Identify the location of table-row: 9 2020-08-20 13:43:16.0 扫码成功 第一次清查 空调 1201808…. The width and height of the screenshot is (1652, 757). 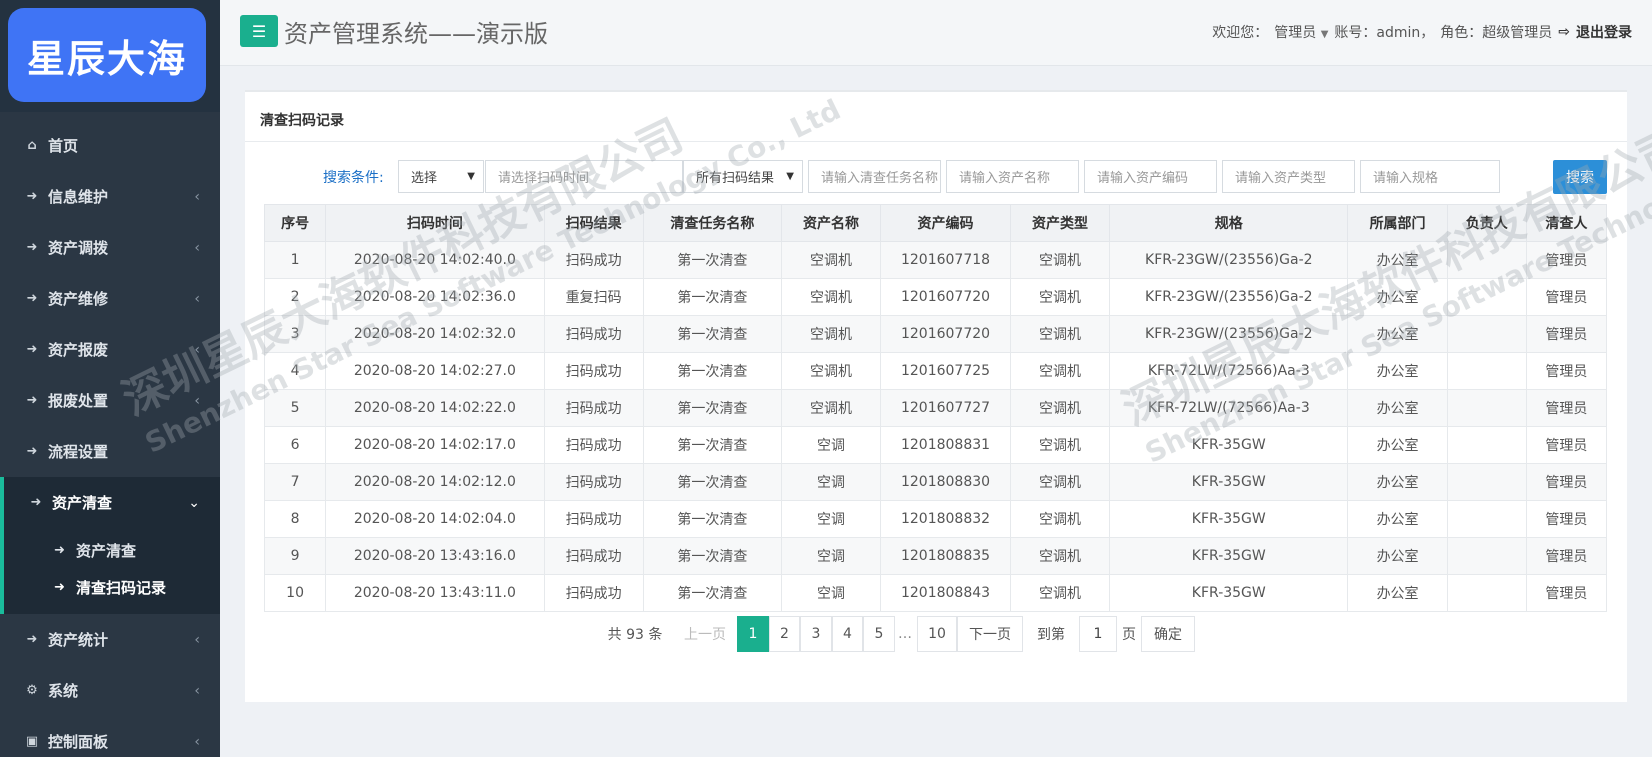
(935, 556).